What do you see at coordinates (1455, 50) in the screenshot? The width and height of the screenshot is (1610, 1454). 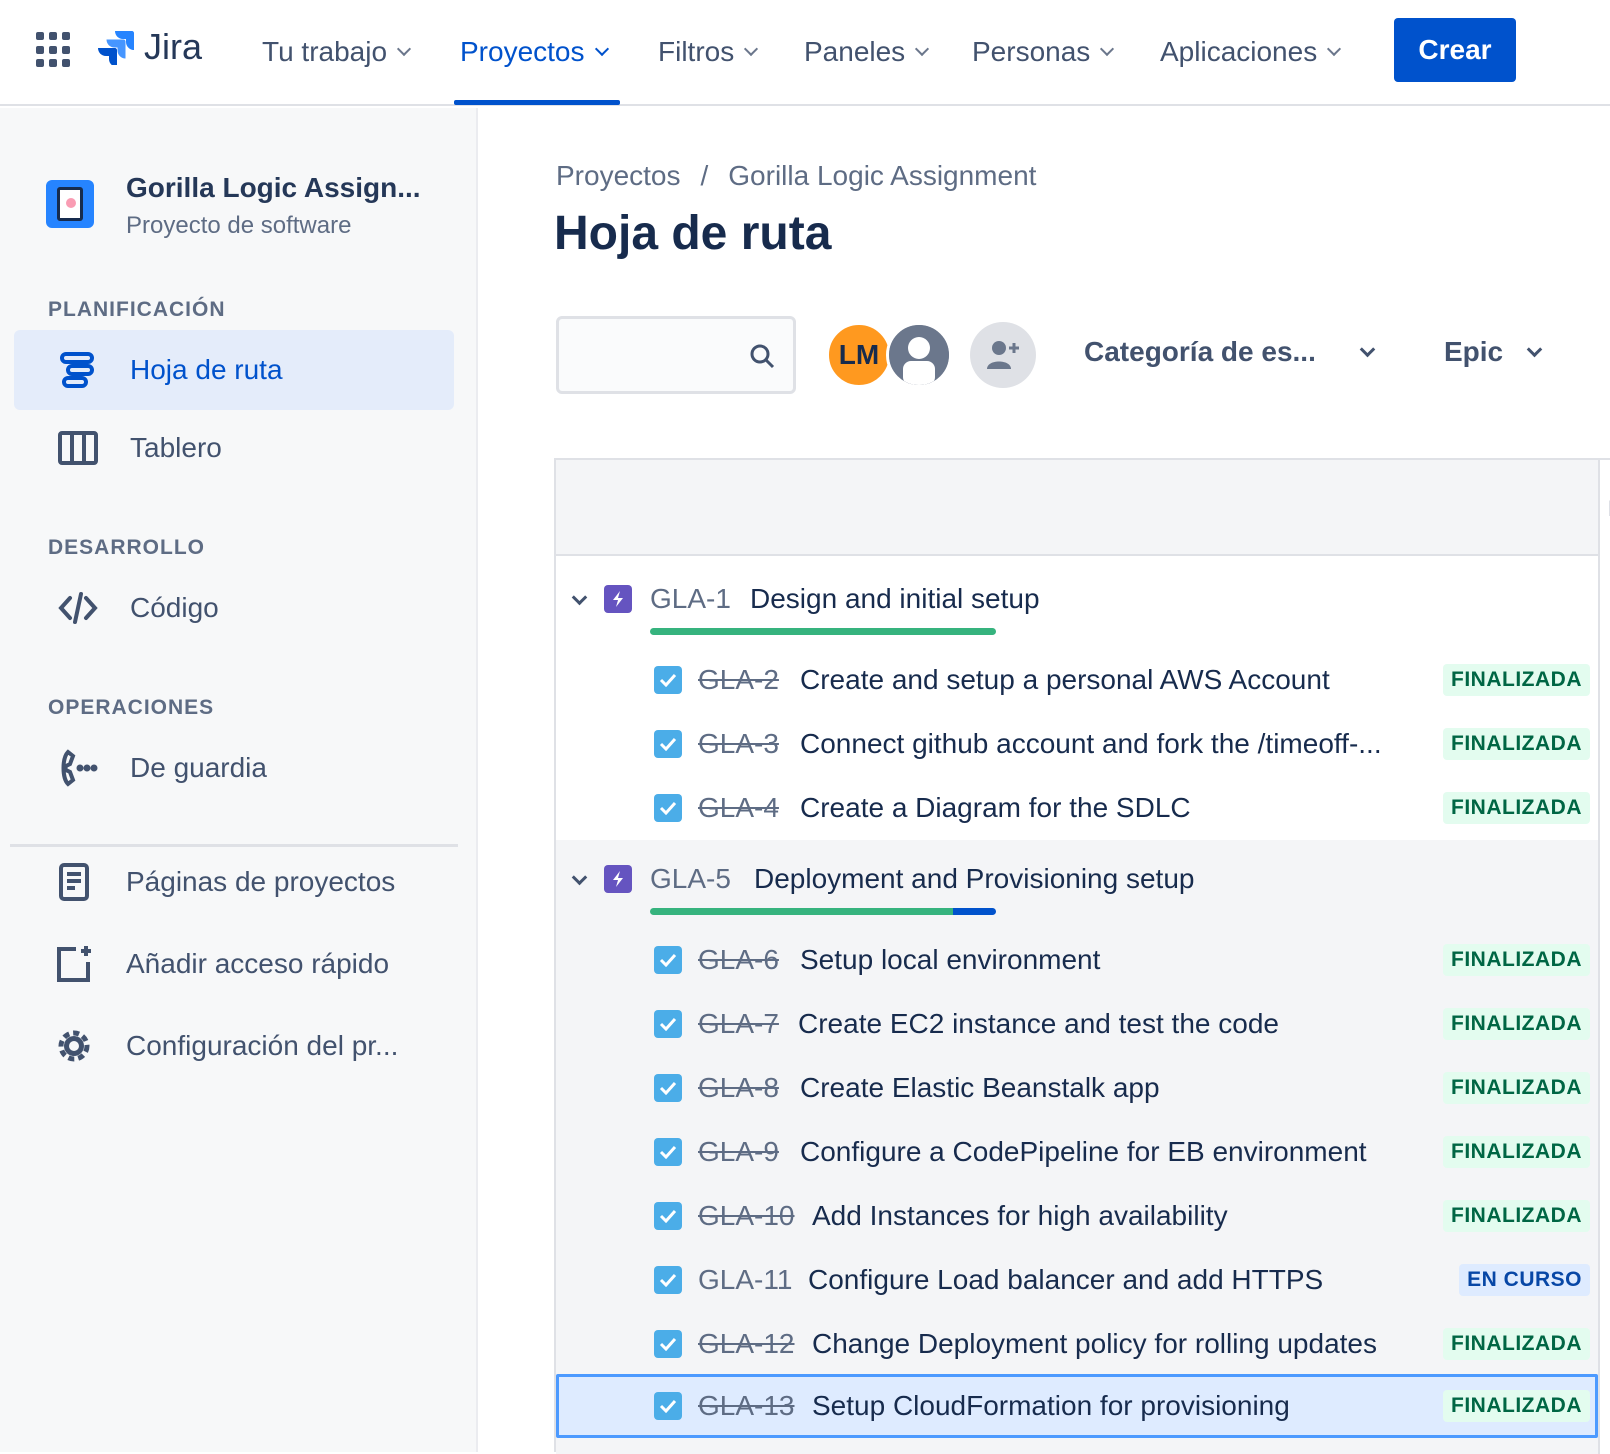 I see `create-button: Crear` at bounding box center [1455, 50].